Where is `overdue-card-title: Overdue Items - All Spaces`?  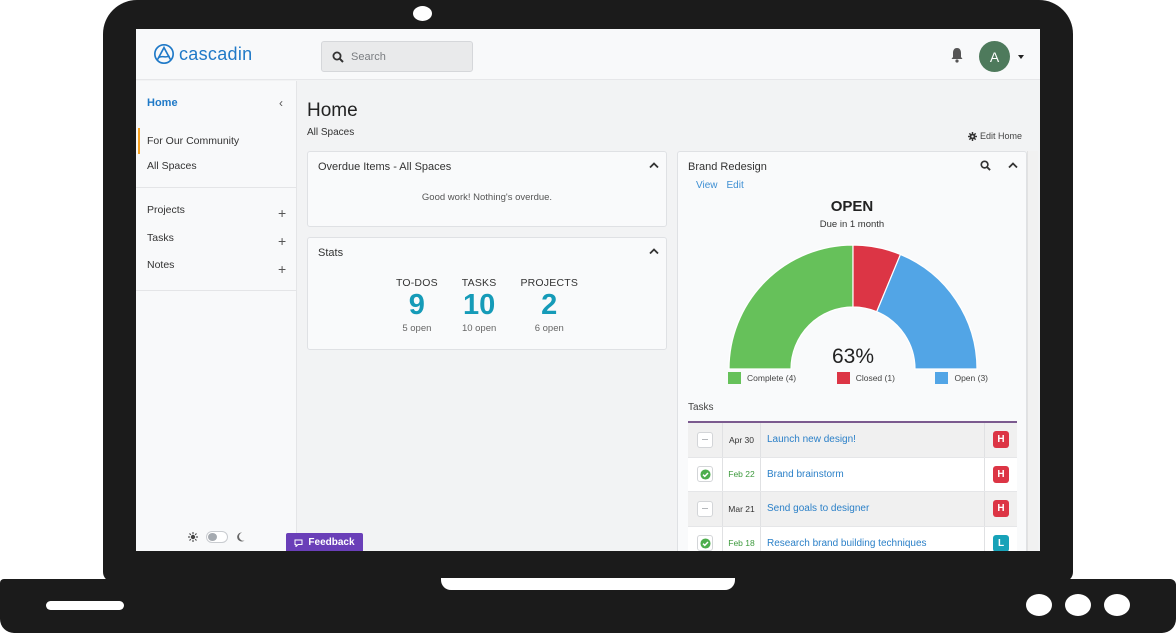 overdue-card-title: Overdue Items - All Spaces is located at coordinates (385, 167).